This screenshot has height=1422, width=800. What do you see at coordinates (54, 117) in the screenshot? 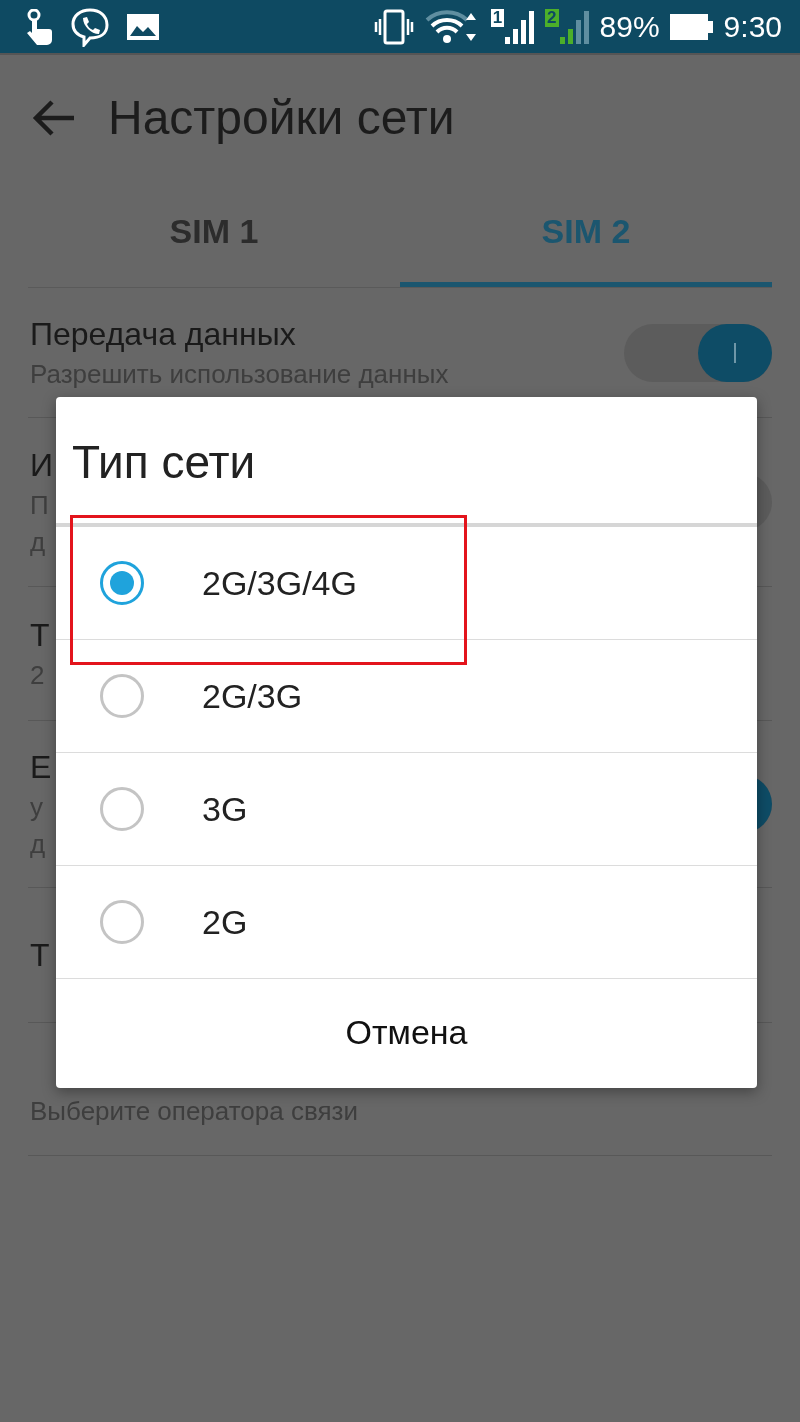
I see `back-arrow-icon` at bounding box center [54, 117].